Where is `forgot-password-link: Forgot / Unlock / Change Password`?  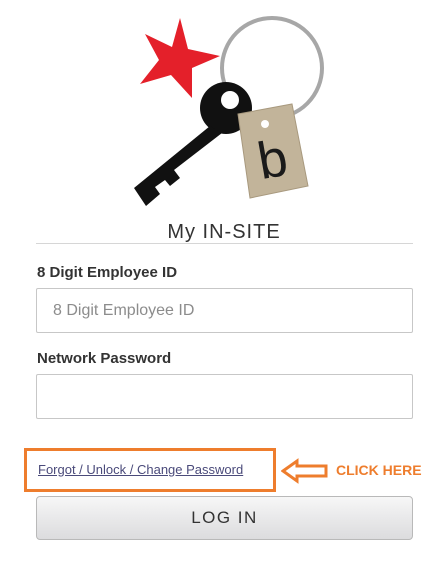 forgot-password-link: Forgot / Unlock / Change Password is located at coordinates (140, 469).